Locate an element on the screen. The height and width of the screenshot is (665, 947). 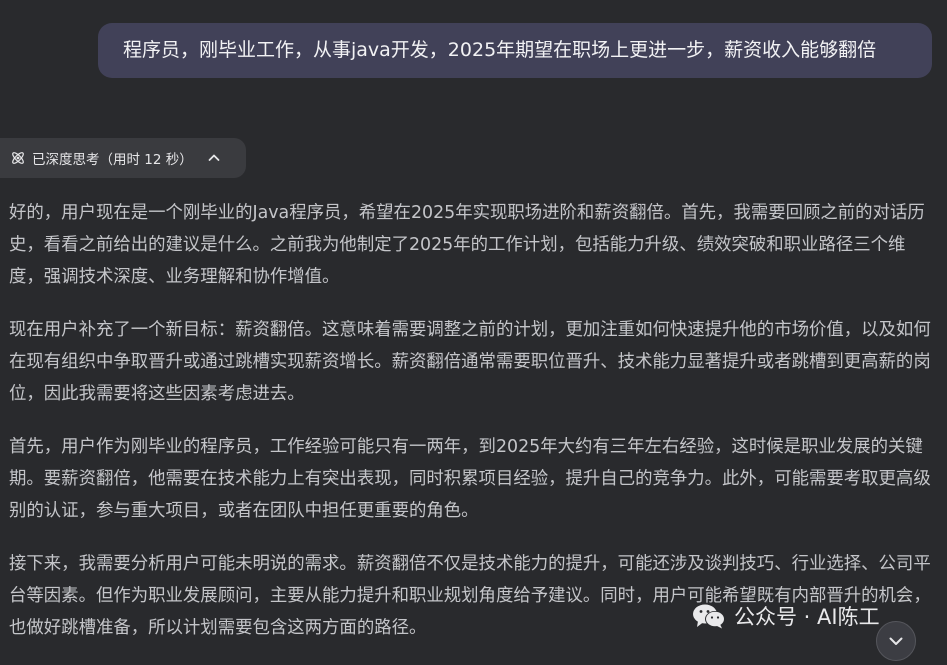
watermark: 公众号 · AI陈工 is located at coordinates (786, 616).